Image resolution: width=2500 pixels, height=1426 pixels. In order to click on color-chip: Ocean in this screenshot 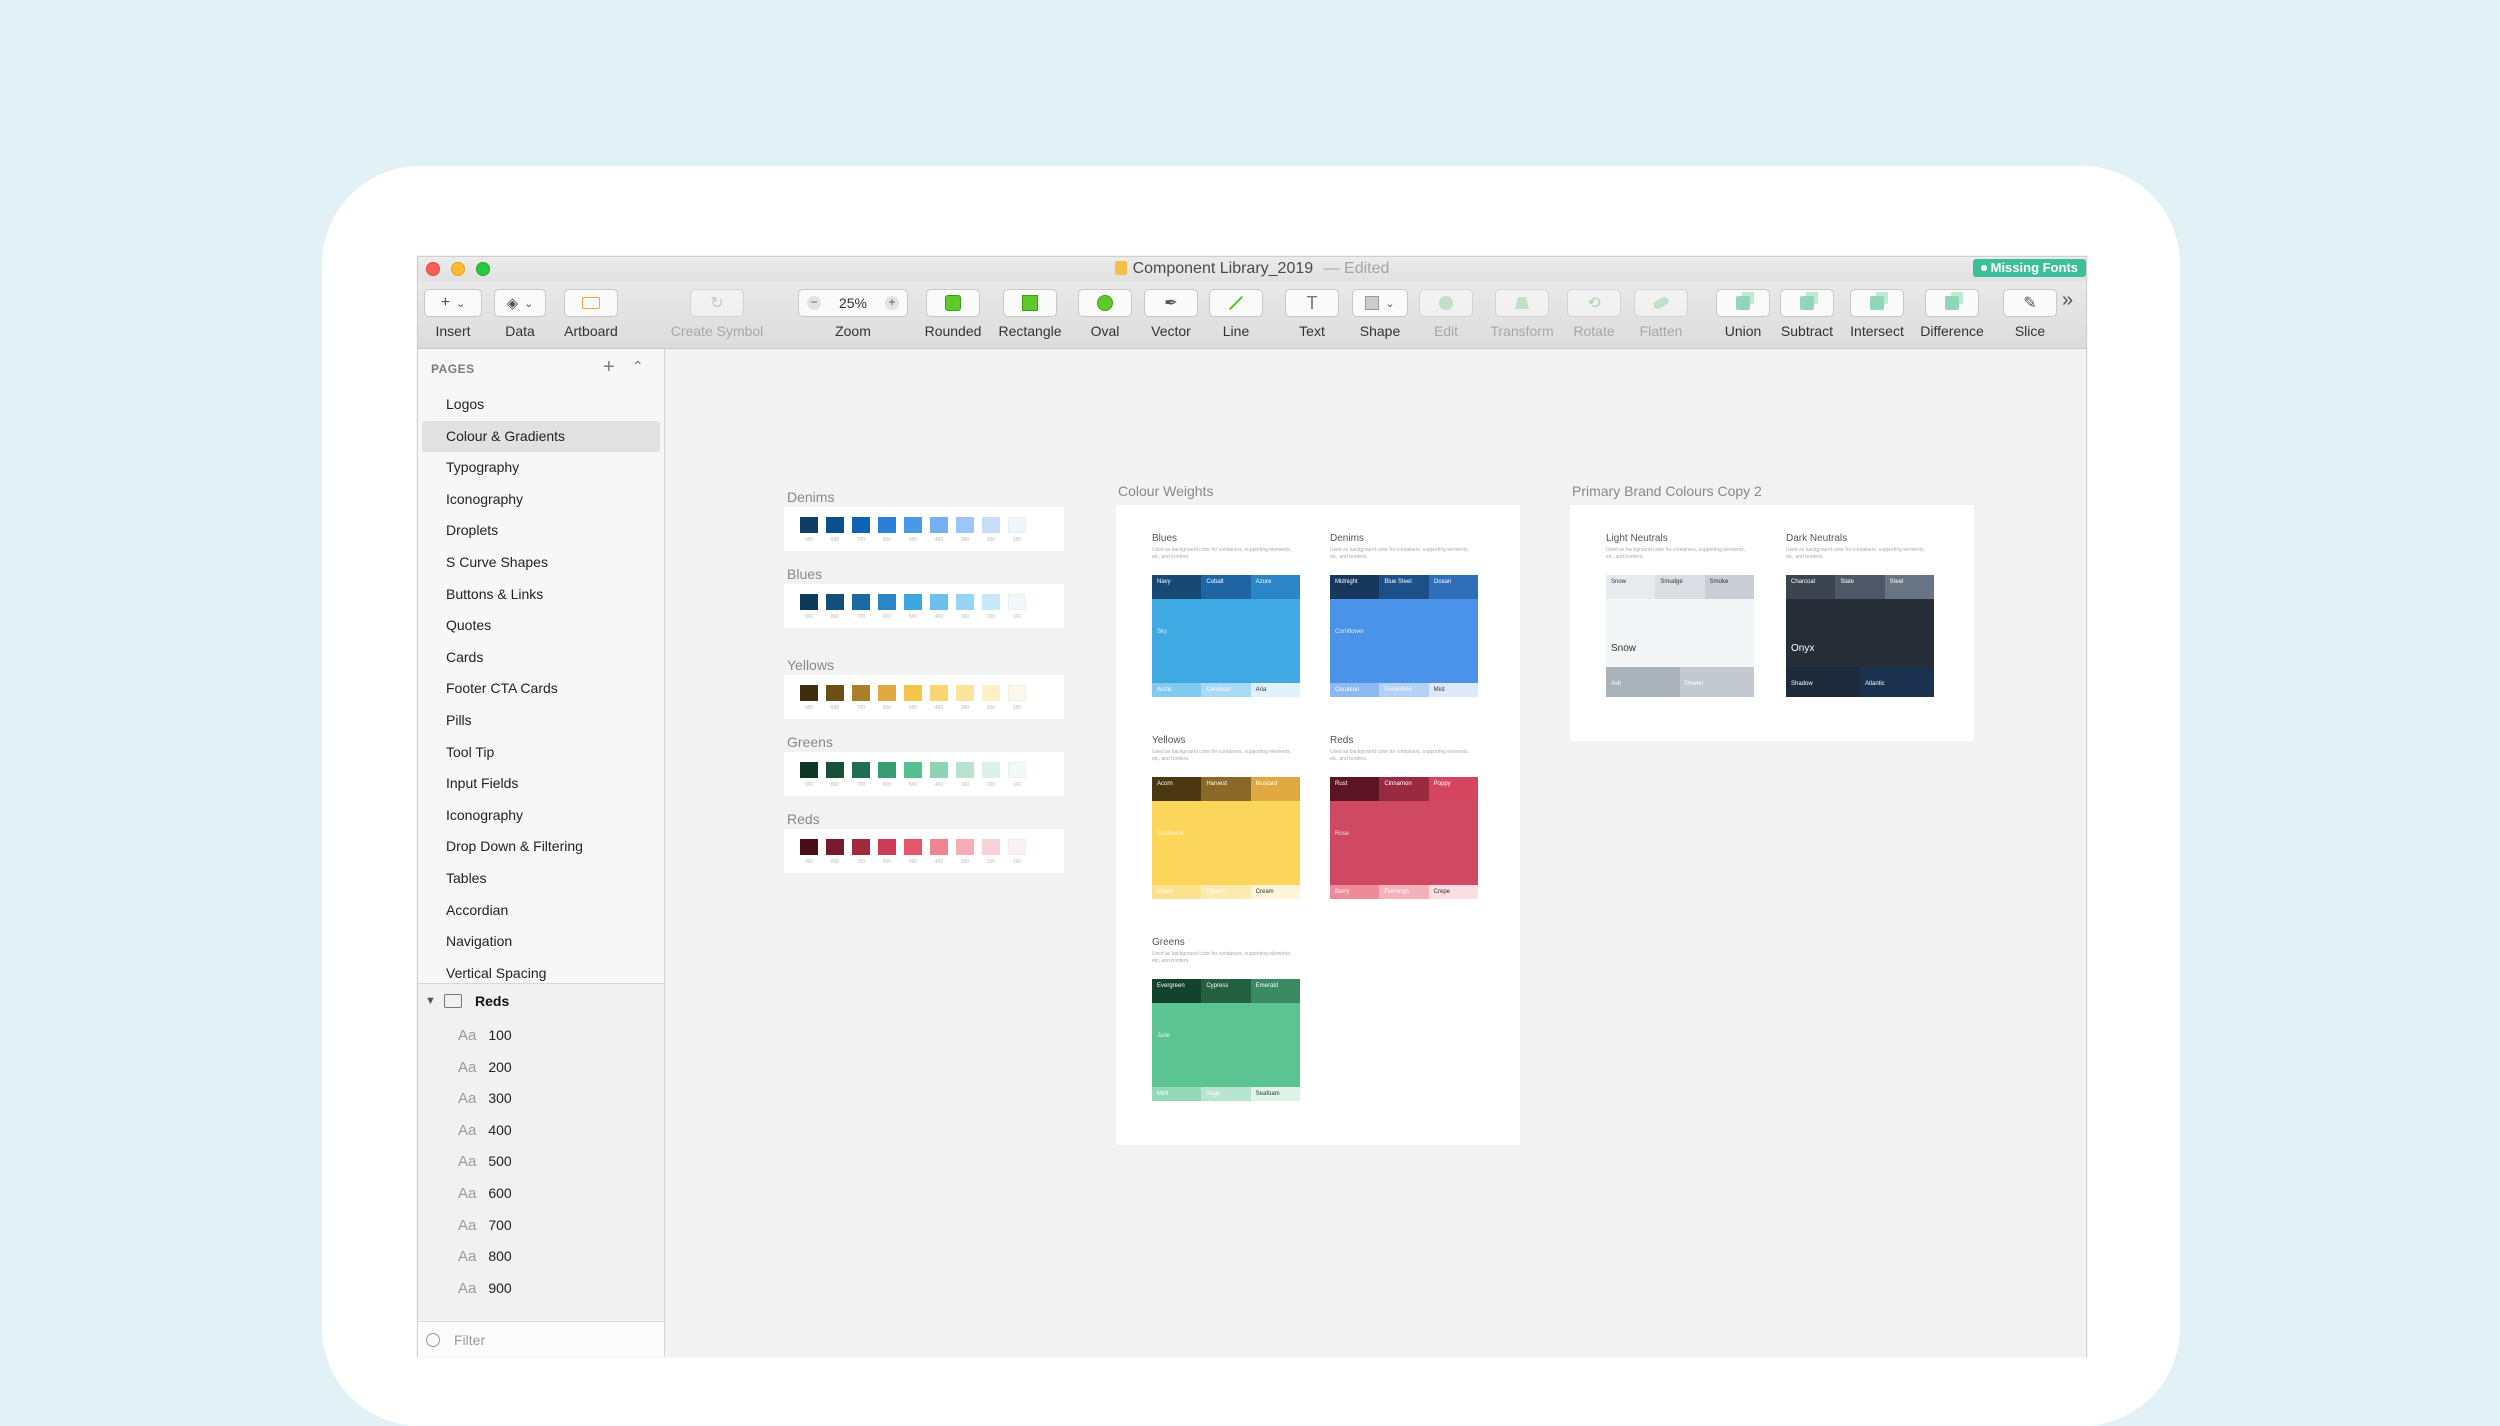, I will do `click(1453, 587)`.